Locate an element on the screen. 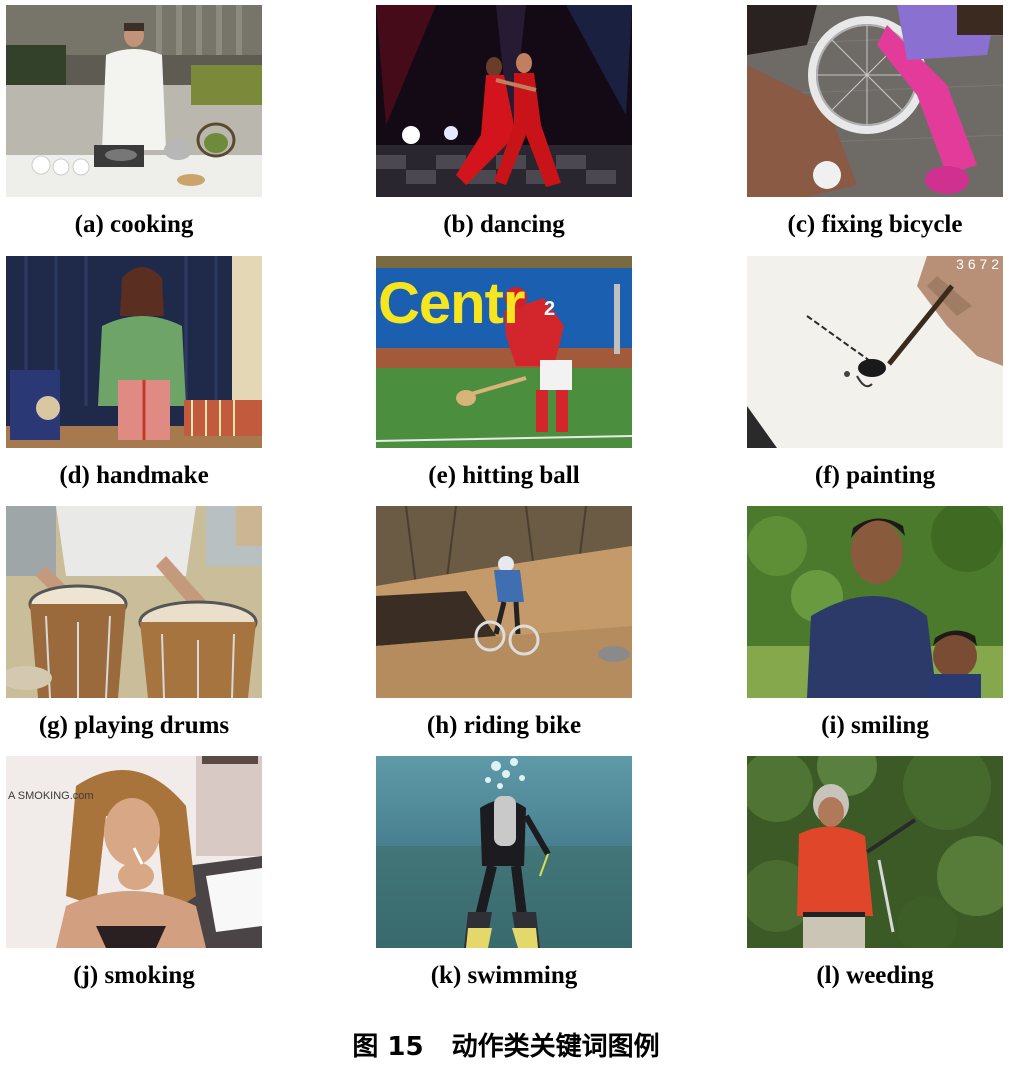  playing-drums-photo is located at coordinates (134, 602).